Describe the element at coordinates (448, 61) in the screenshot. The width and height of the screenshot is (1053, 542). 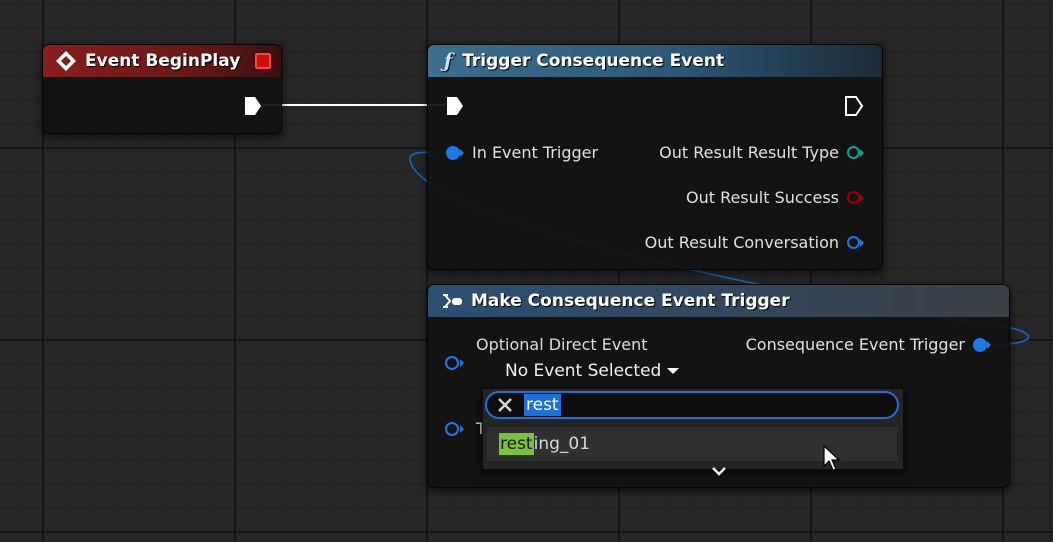
I see `function-icon: ƒ` at that location.